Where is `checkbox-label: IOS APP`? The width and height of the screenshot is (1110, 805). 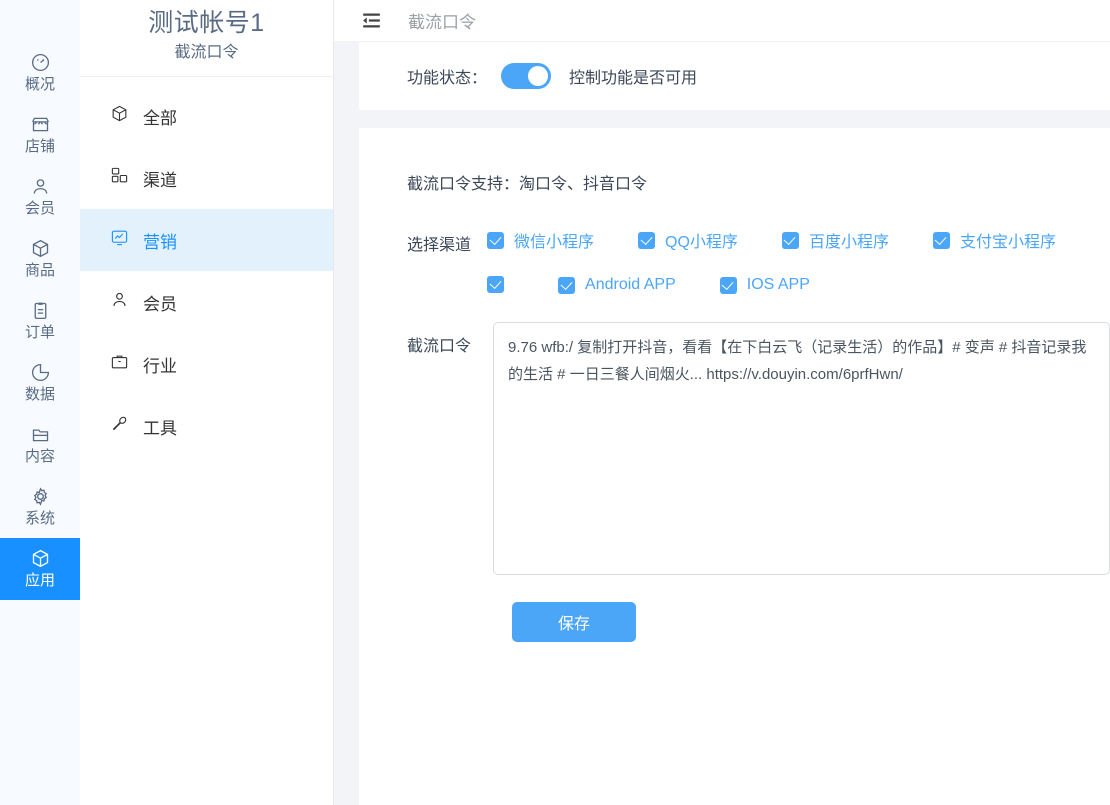 checkbox-label: IOS APP is located at coordinates (778, 284).